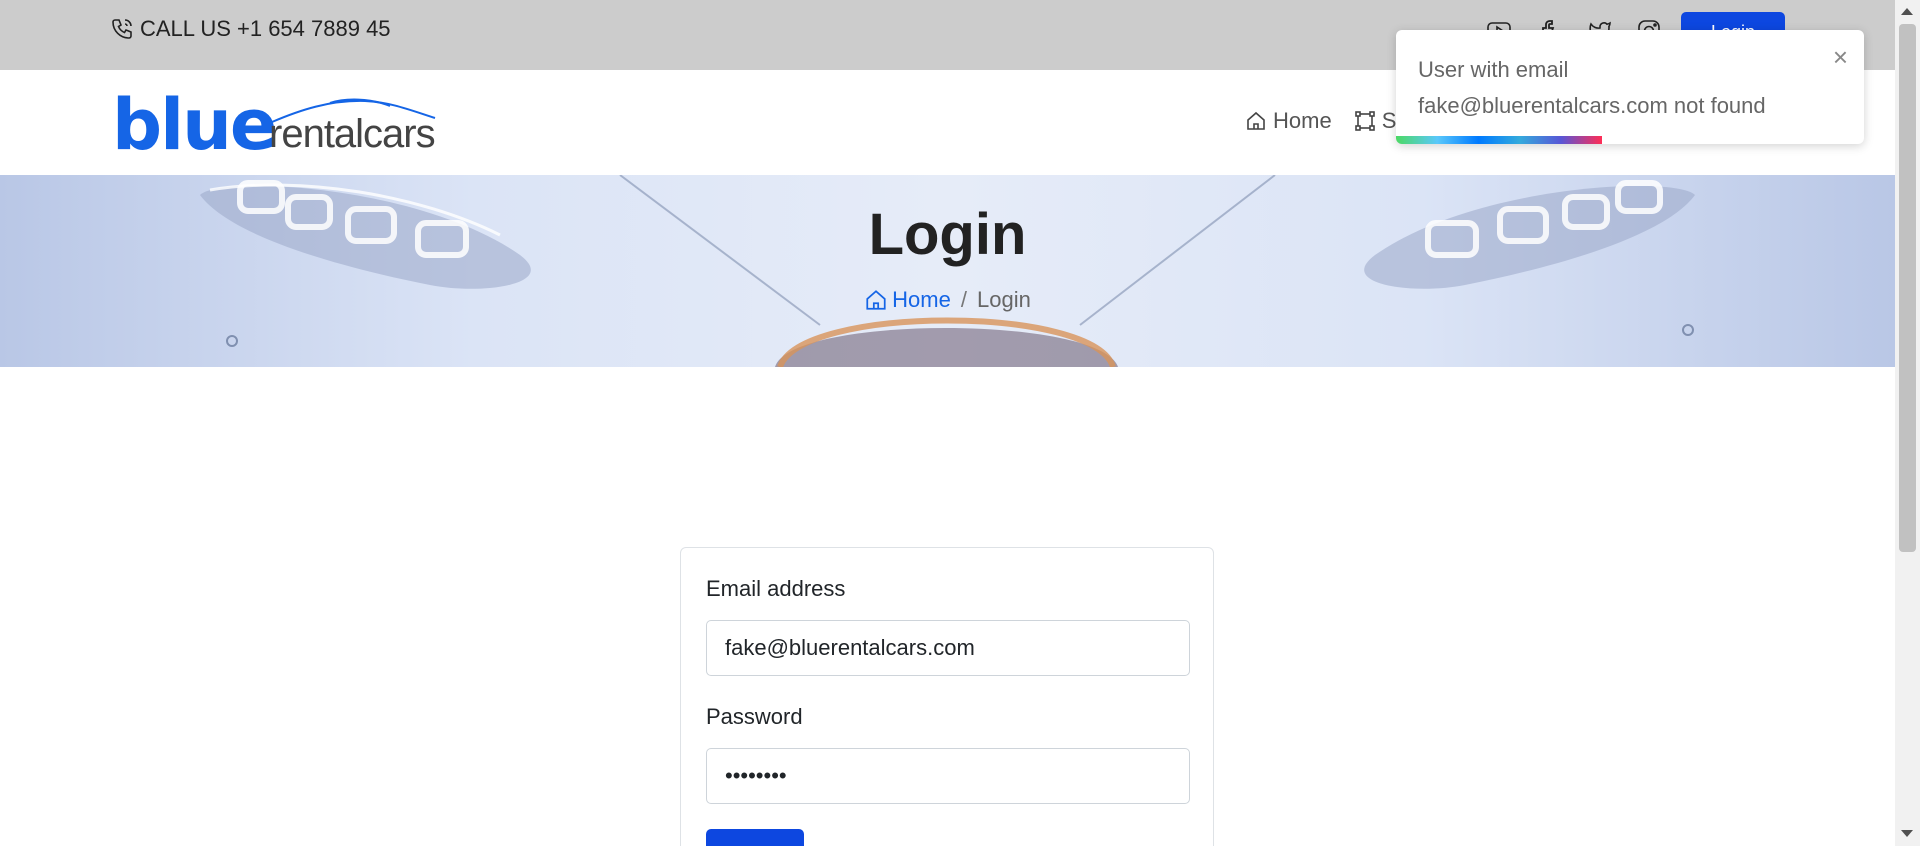 The image size is (1920, 846). I want to click on breadcrumb-home-label: Home, so click(921, 299).